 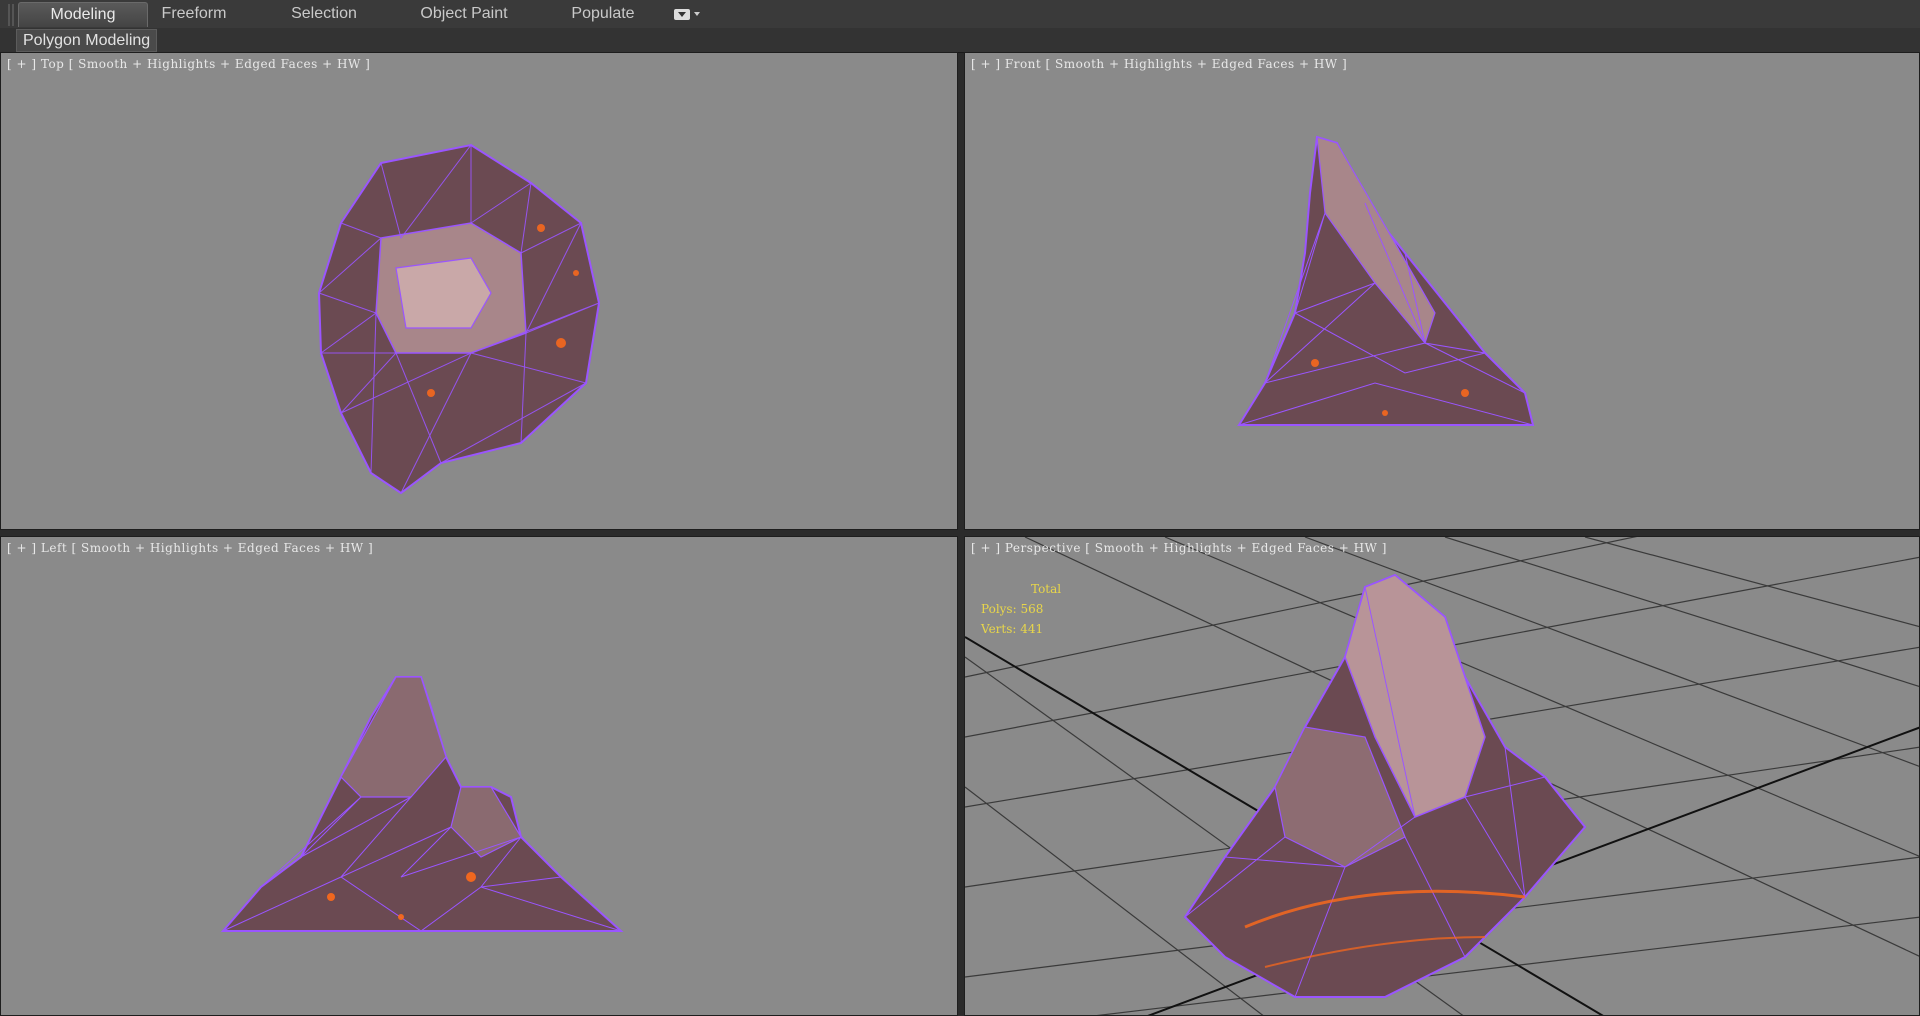 What do you see at coordinates (1385, 785) in the screenshot?
I see `rock-model-perspective-view` at bounding box center [1385, 785].